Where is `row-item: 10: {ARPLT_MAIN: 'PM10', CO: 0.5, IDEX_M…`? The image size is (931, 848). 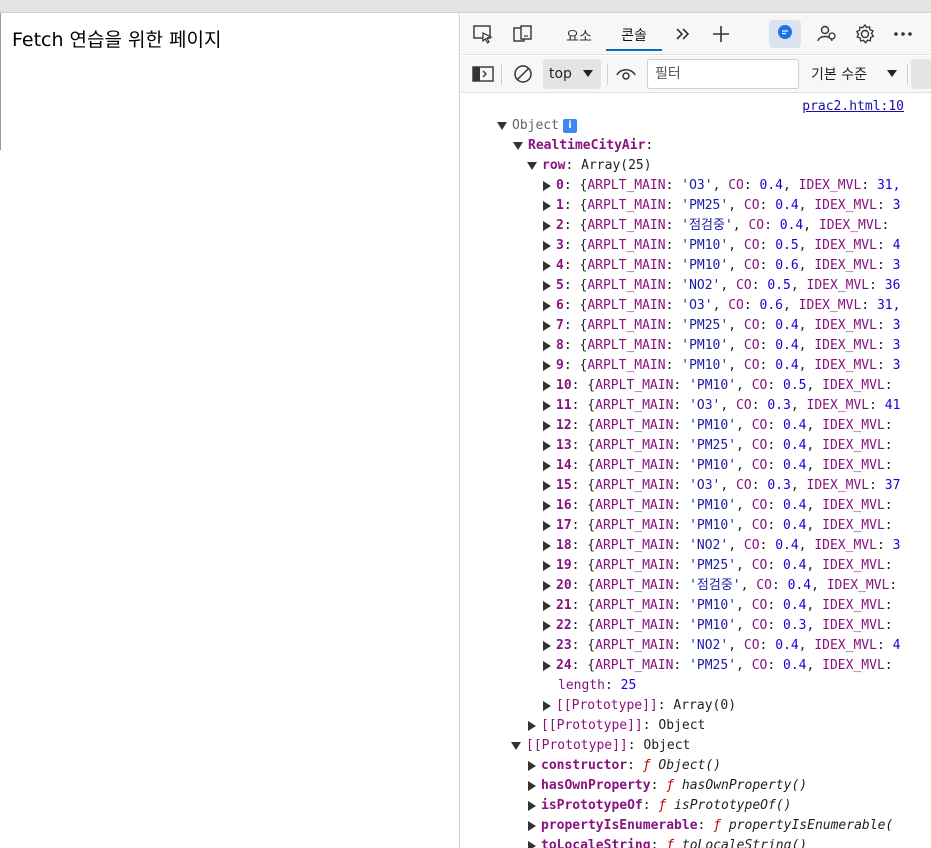 row-item: 10: {ARPLT_MAIN: 'PM10', CO: 0.5, IDEX_M… is located at coordinates (718, 386).